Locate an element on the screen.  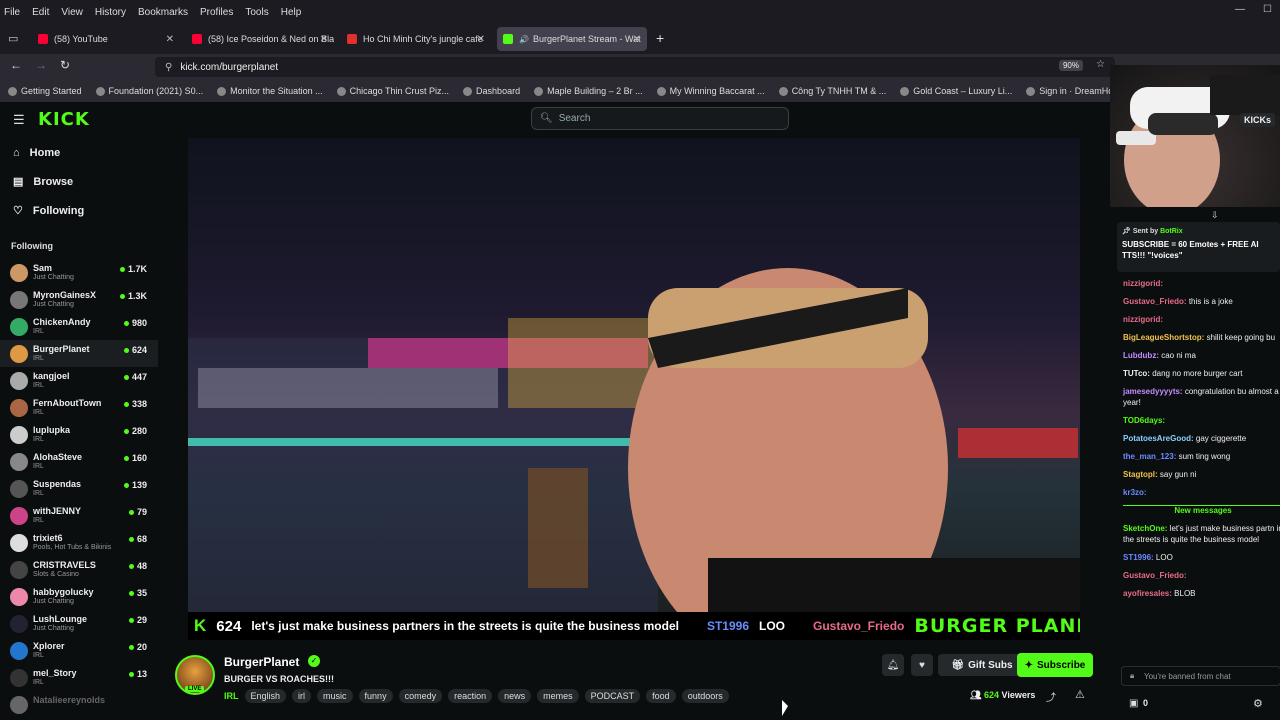
menu-profiles: Profiles is located at coordinates (216, 12).